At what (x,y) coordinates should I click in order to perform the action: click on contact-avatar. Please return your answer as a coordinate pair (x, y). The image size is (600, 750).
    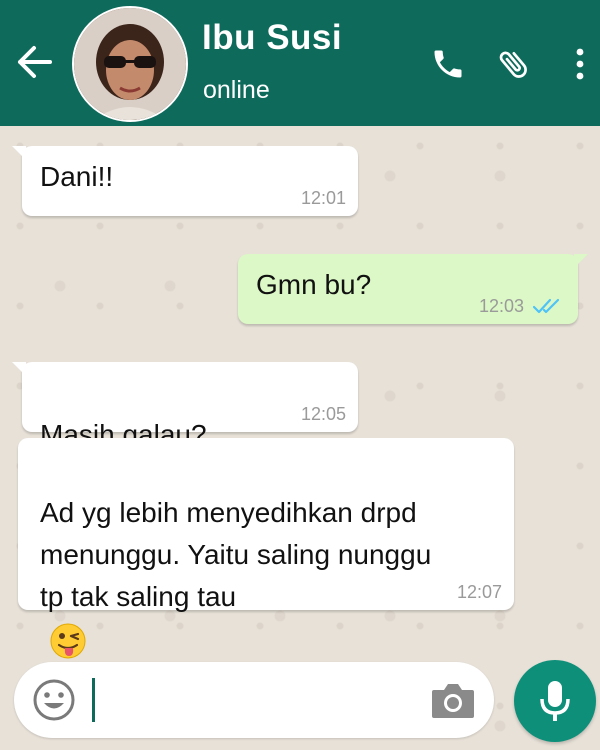
    Looking at the image, I should click on (130, 64).